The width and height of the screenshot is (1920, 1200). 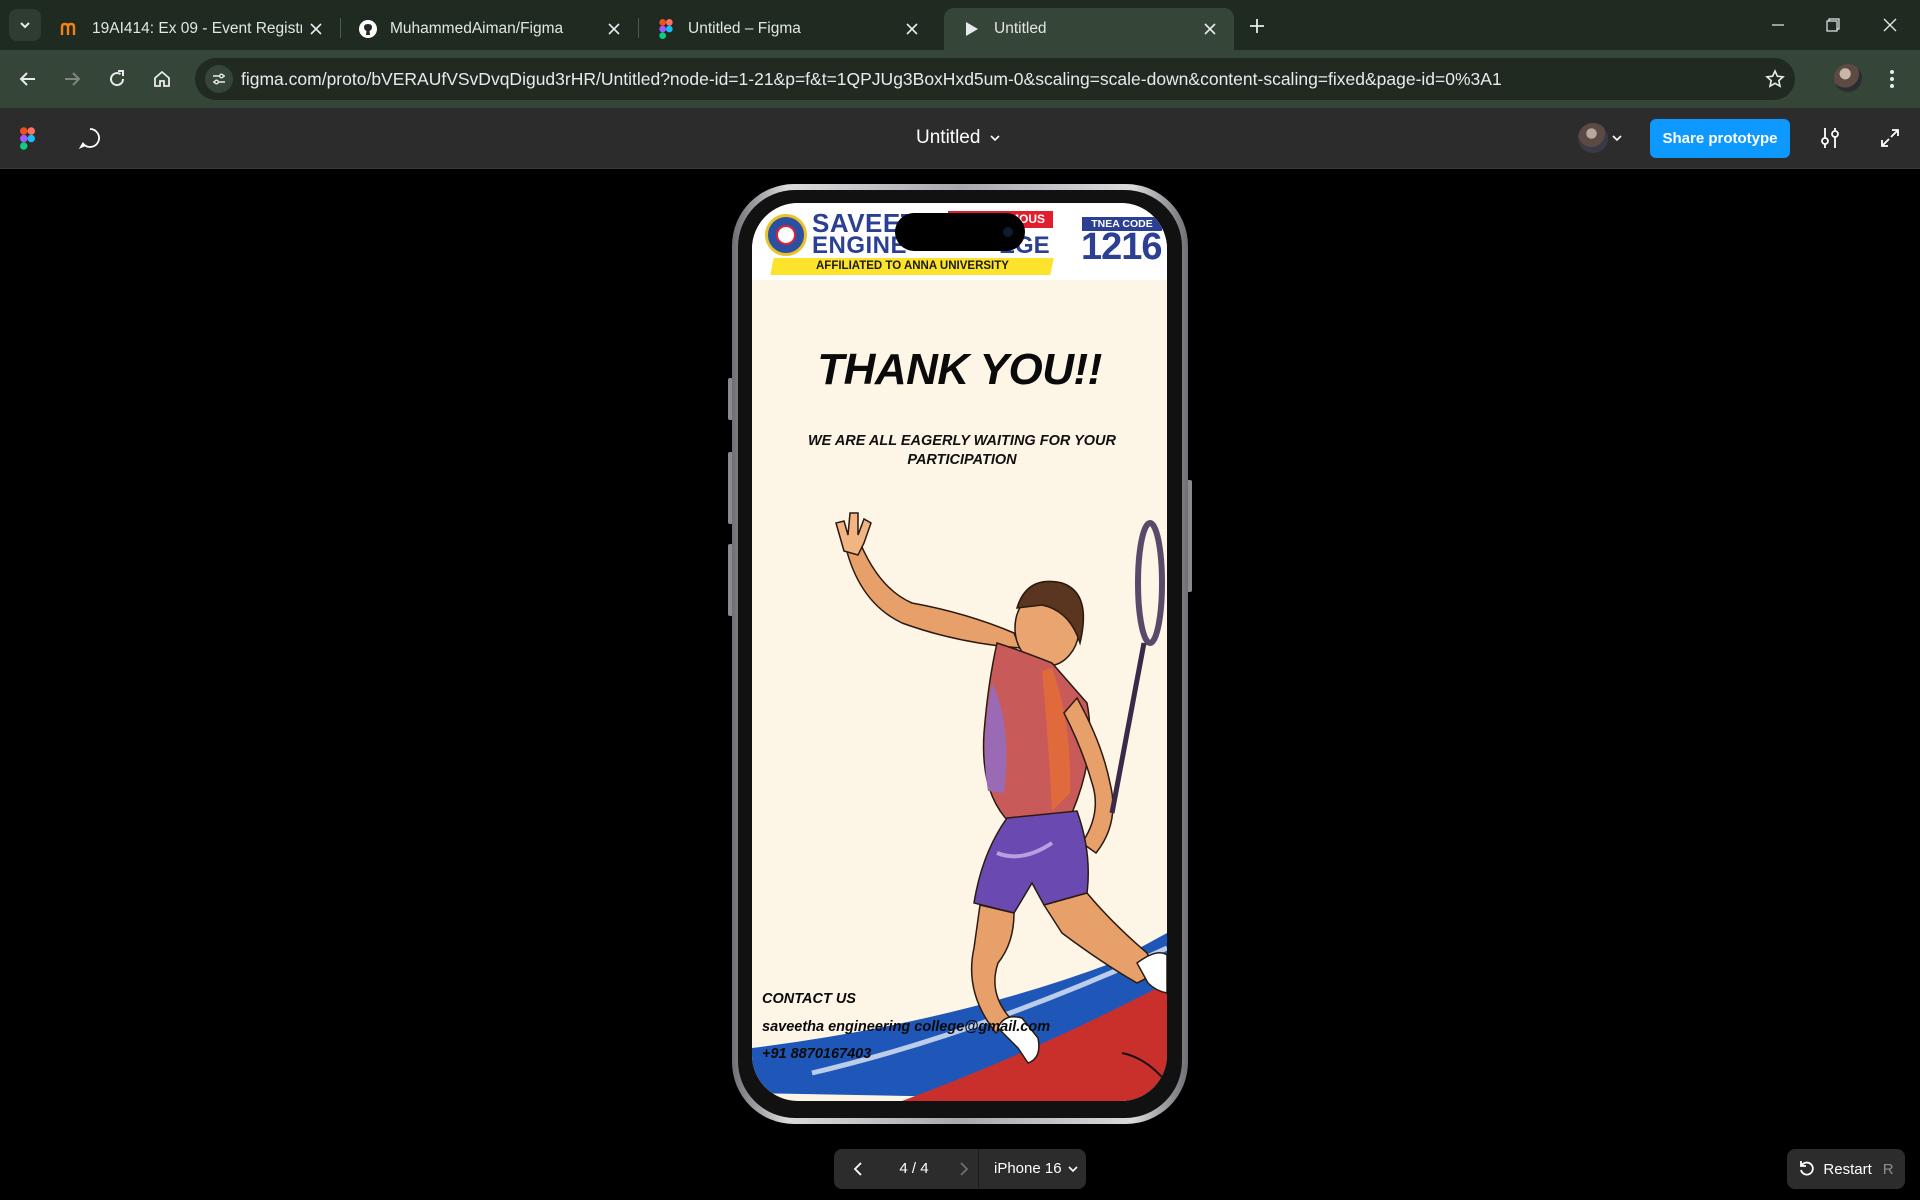 I want to click on tab-moodle: 19AI414: Ex 09 - Event Registrat, so click(x=191, y=29).